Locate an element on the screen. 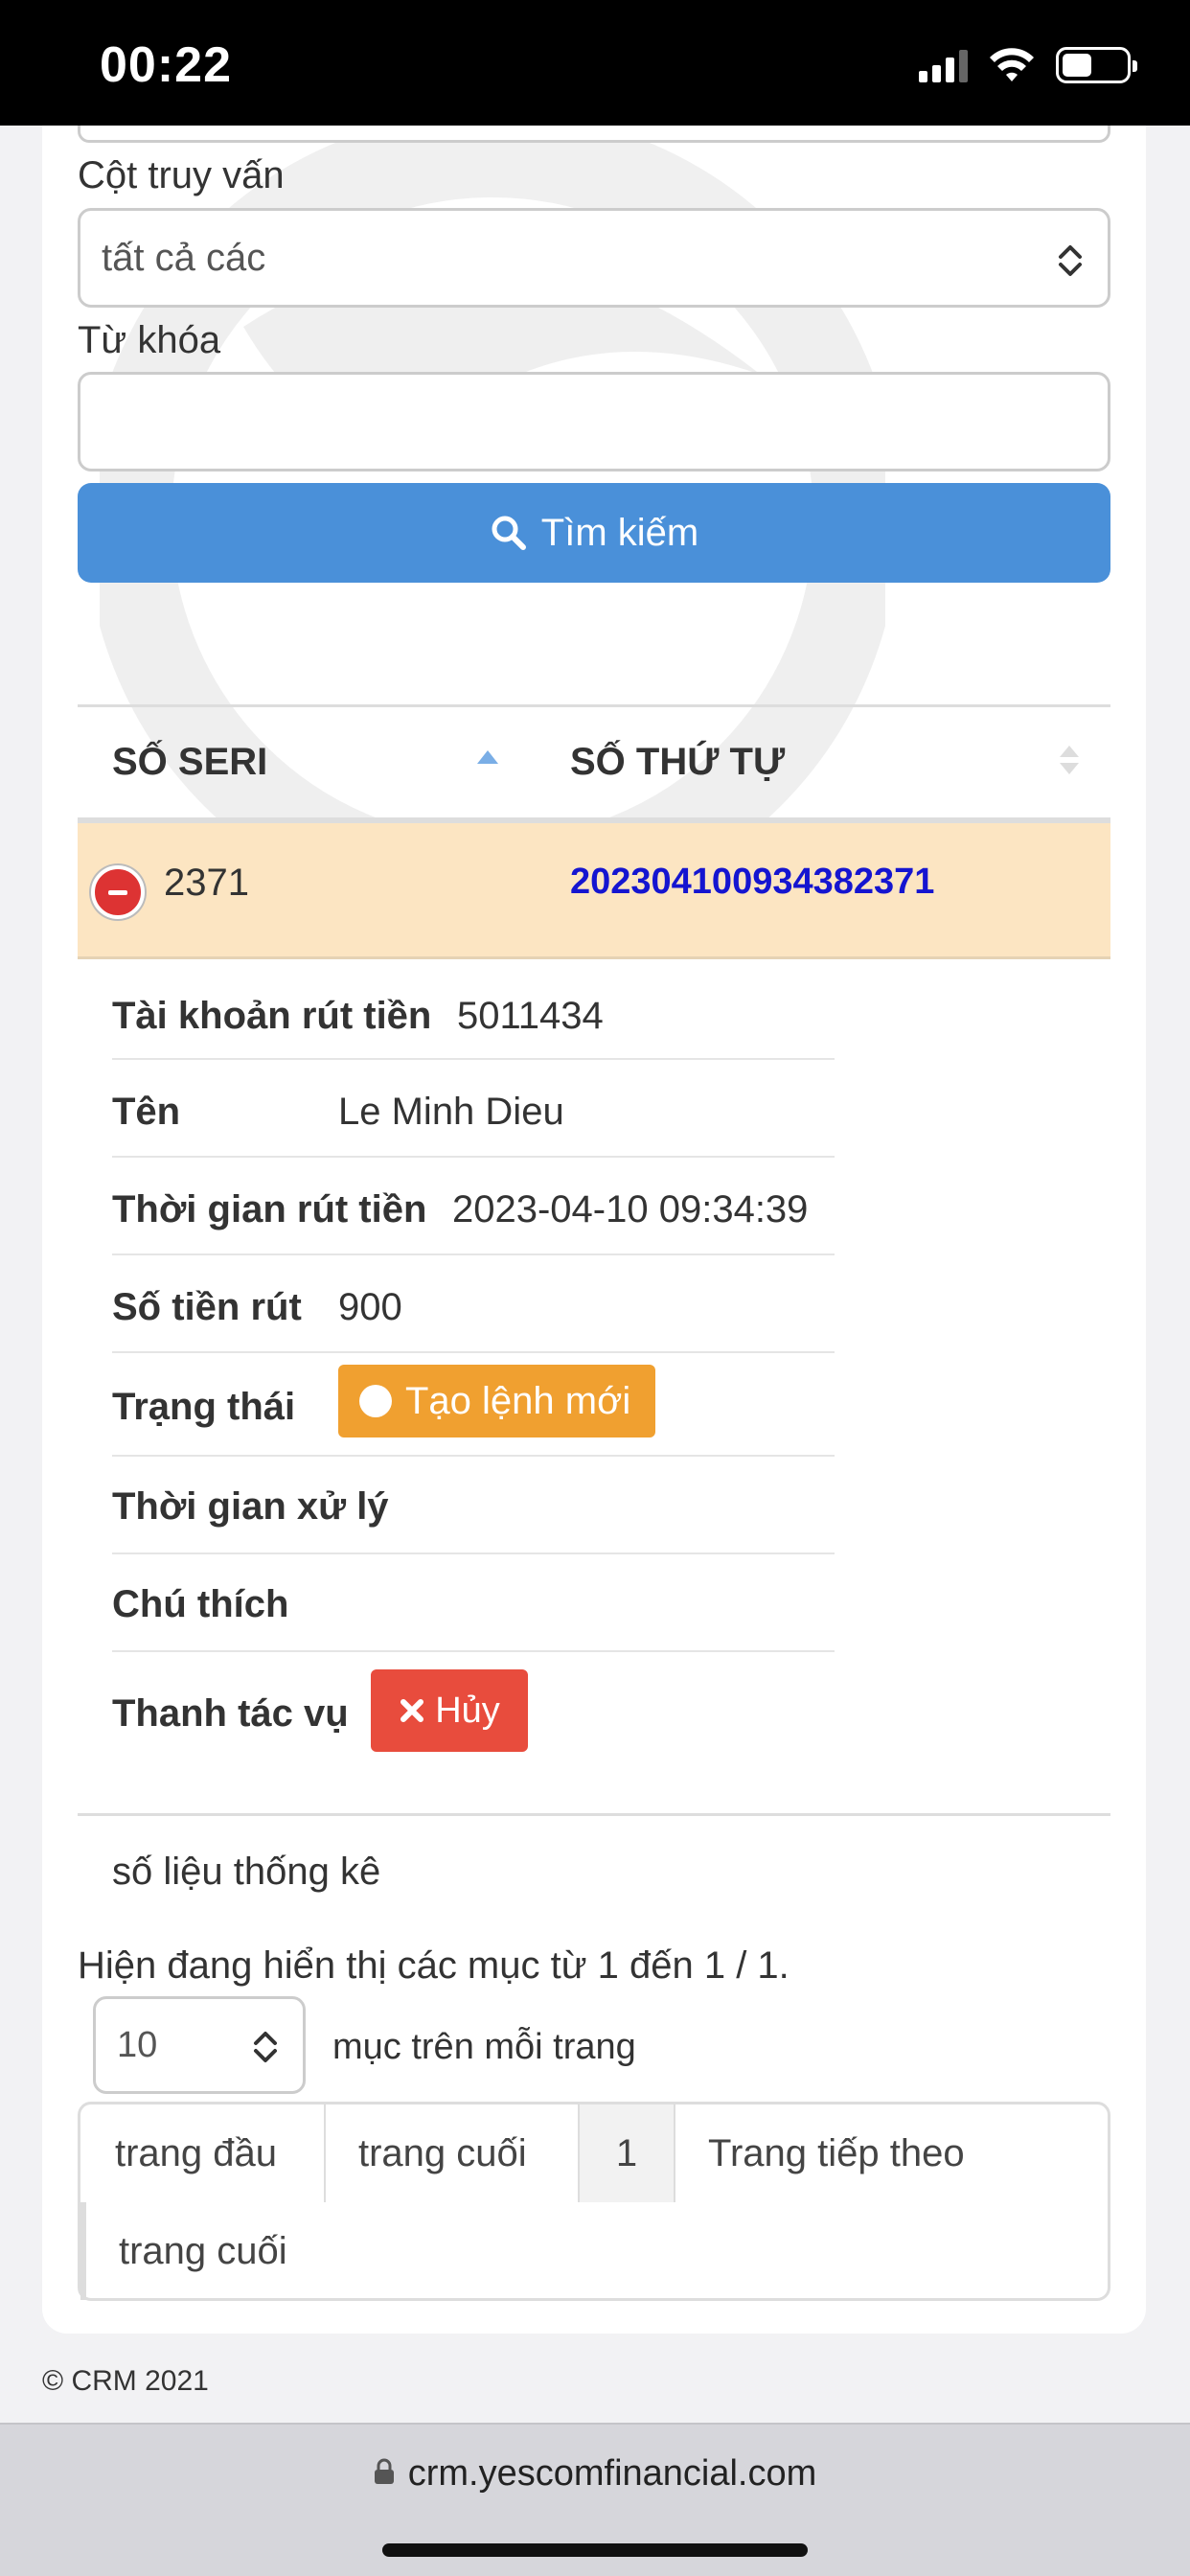  search-icon is located at coordinates (509, 533).